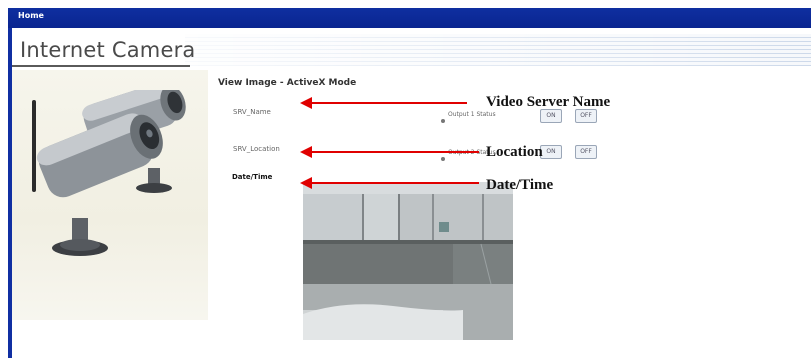  What do you see at coordinates (586, 152) in the screenshot?
I see `output2-off-button: OFF` at bounding box center [586, 152].